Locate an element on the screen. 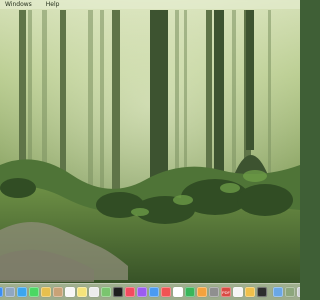 This screenshot has width=320, height=300. music-icon is located at coordinates (130, 292).